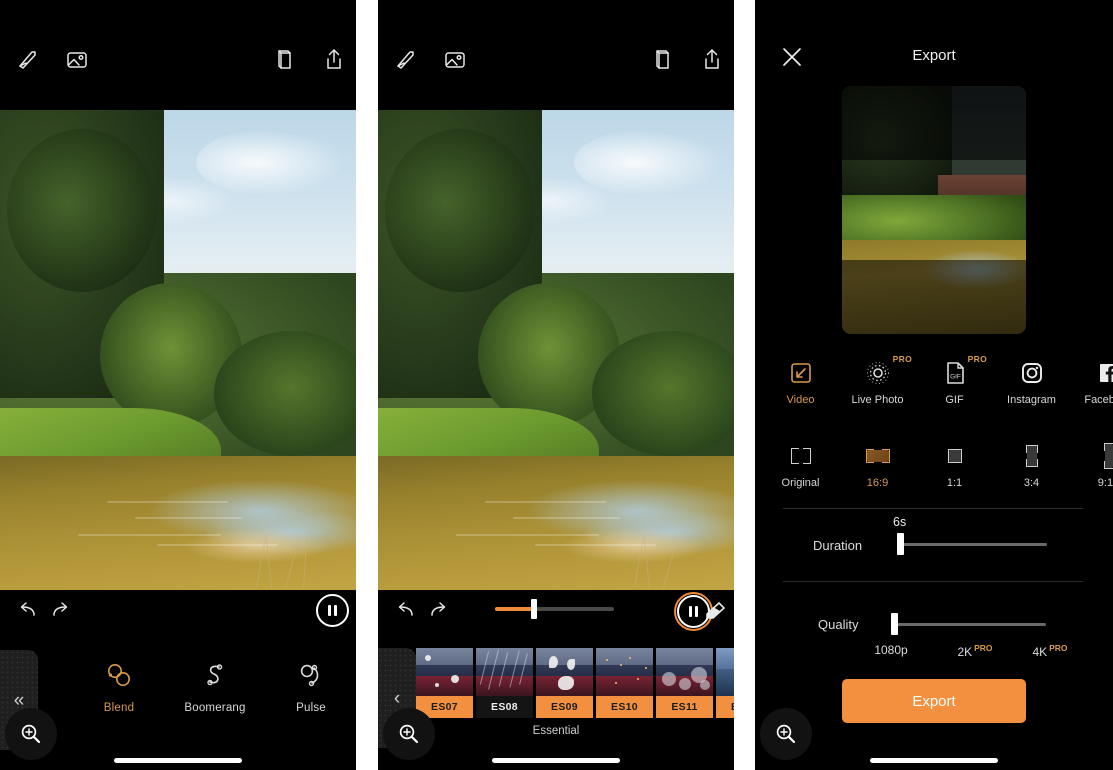 The width and height of the screenshot is (1113, 770). Describe the element at coordinates (1032, 456) in the screenshot. I see `ratio-3-4-icon` at that location.